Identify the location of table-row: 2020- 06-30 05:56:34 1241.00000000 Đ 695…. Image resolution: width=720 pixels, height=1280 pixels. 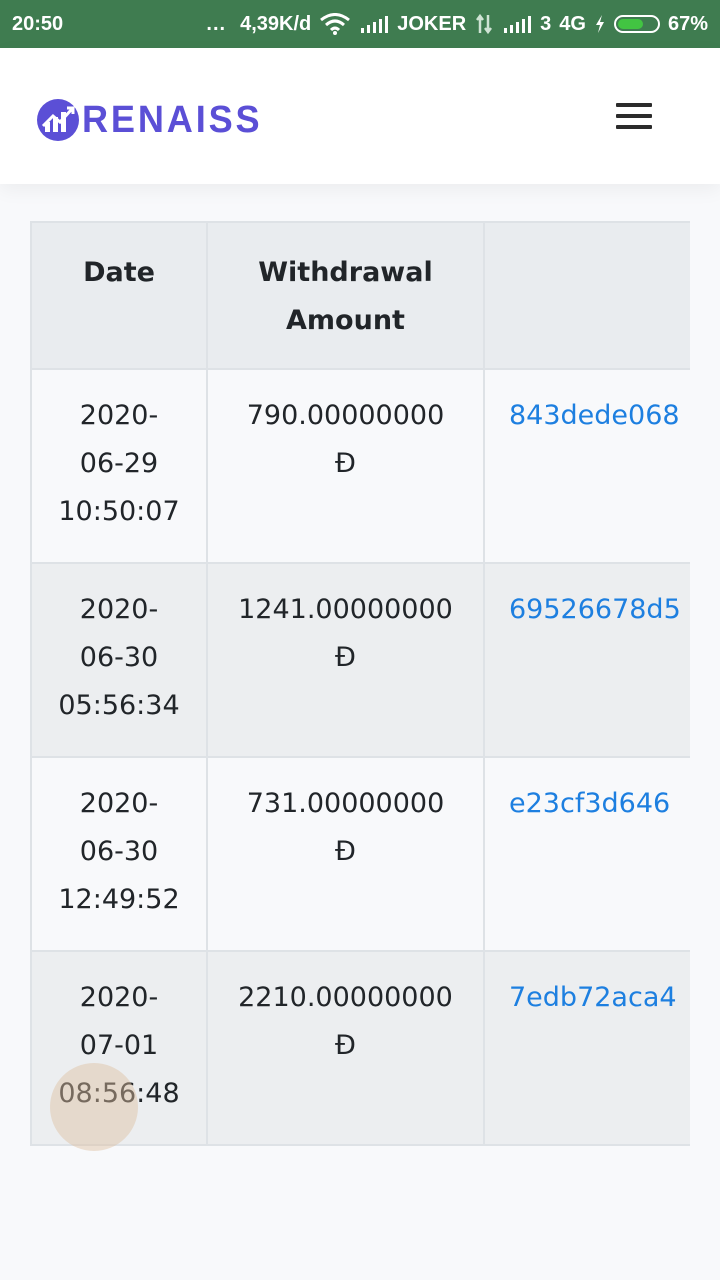
(360, 660).